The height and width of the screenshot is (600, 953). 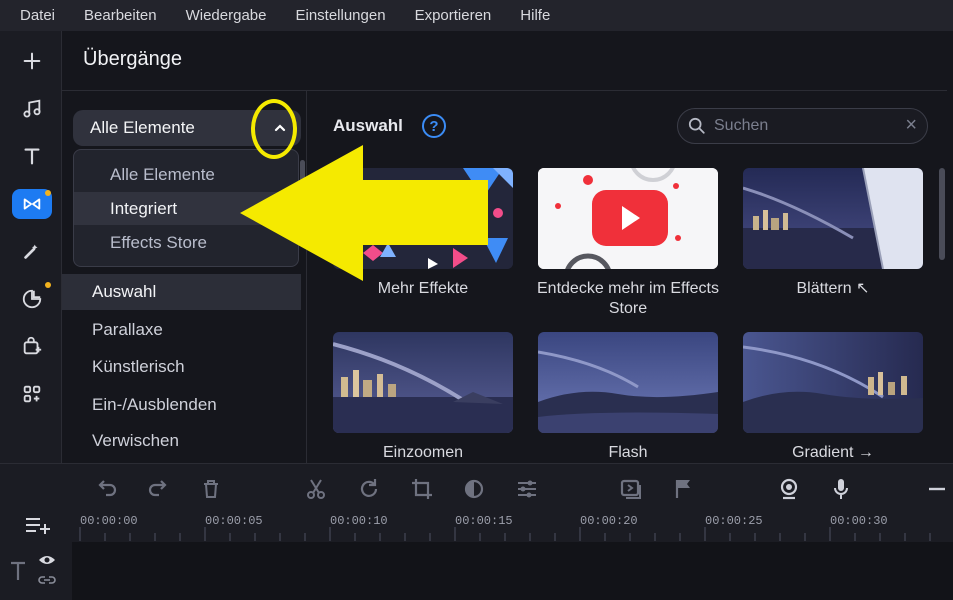 I want to click on timeline-toolbar, so click(x=476, y=487).